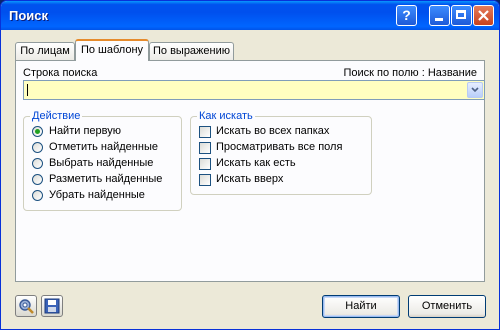  I want to click on close-button, so click(483, 15).